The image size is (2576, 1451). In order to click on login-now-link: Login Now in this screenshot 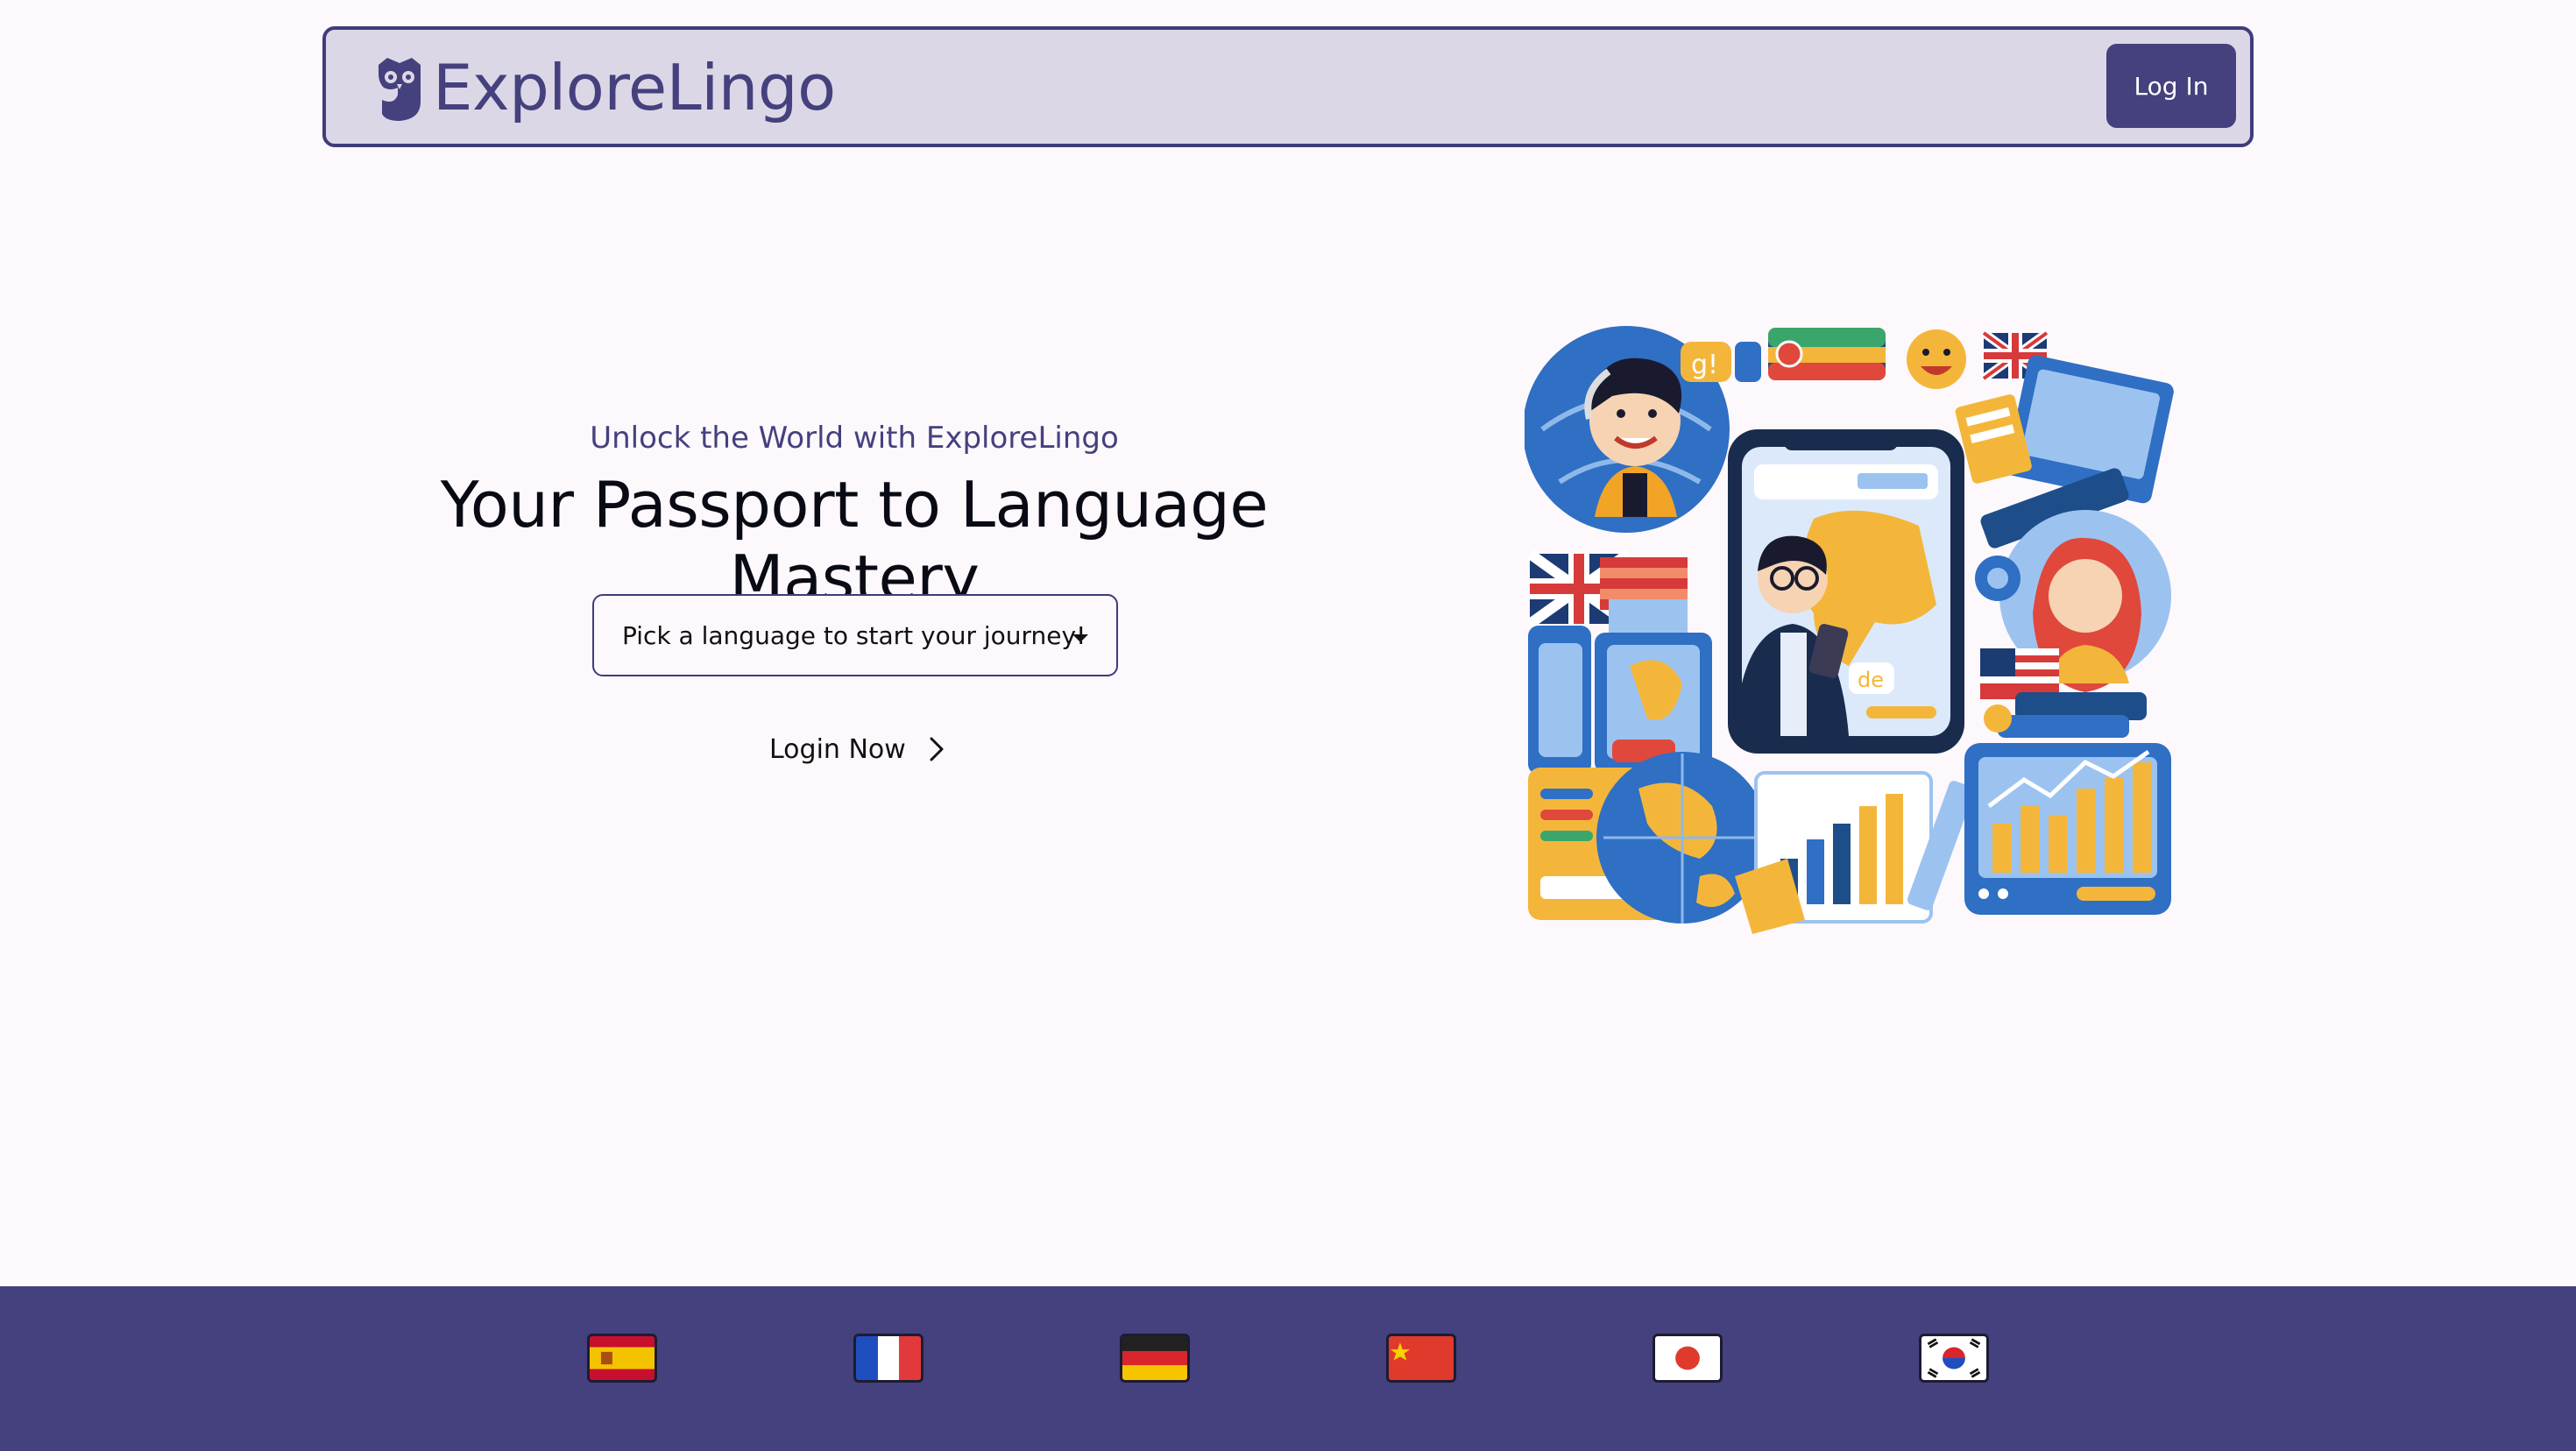, I will do `click(857, 749)`.